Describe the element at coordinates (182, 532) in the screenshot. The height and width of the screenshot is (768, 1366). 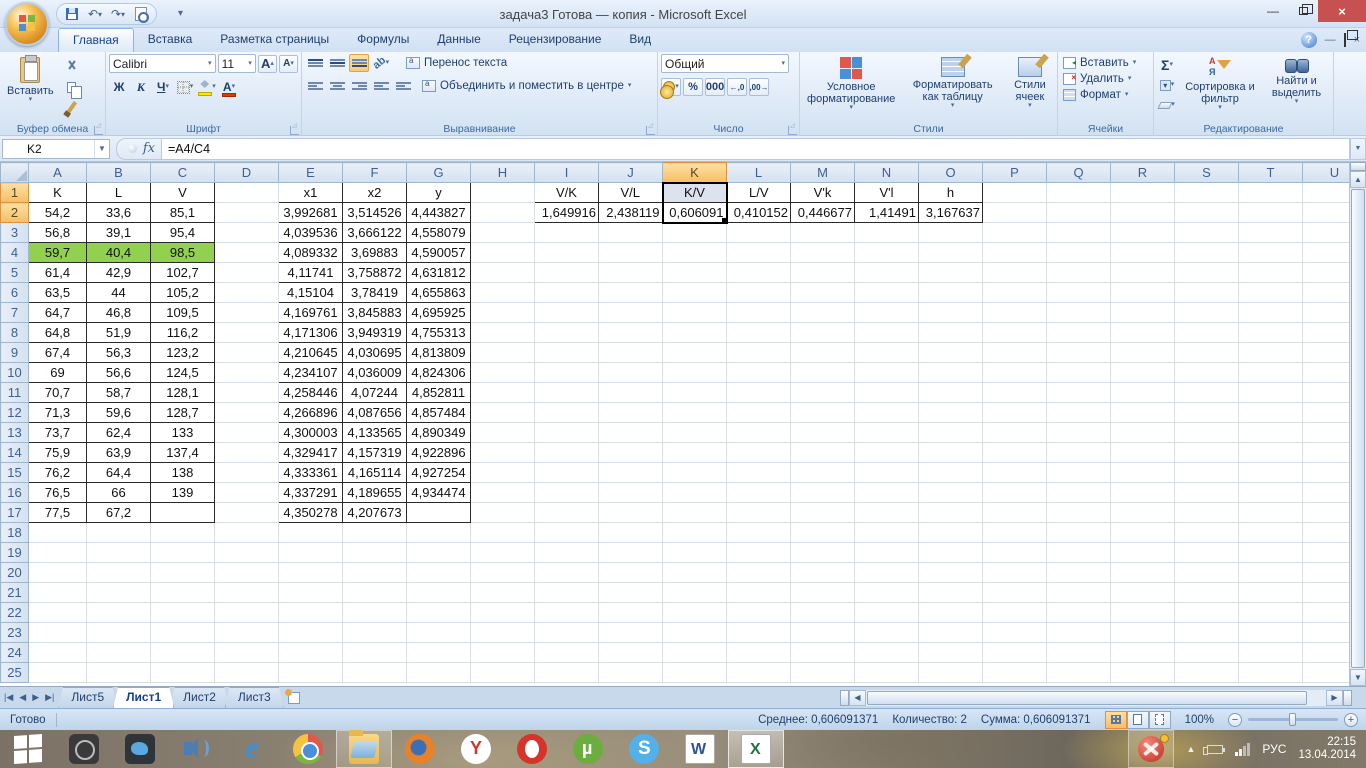
I see `cell-C18` at that location.